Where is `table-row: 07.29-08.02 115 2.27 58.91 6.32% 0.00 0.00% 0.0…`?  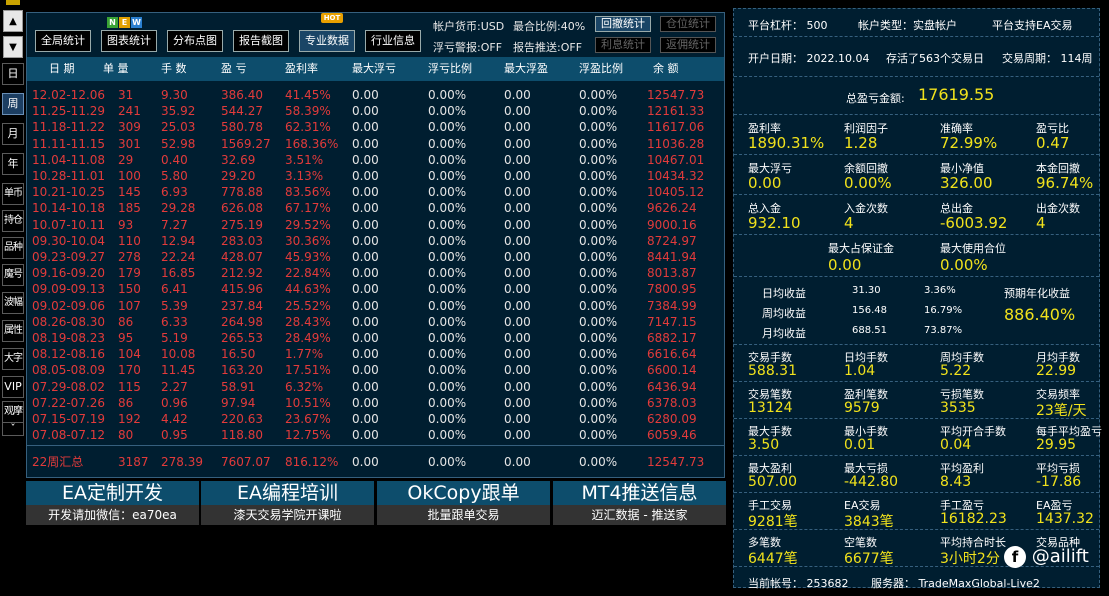 table-row: 07.29-08.02 115 2.27 58.91 6.32% 0.00 0.00% 0.0… is located at coordinates (375, 387).